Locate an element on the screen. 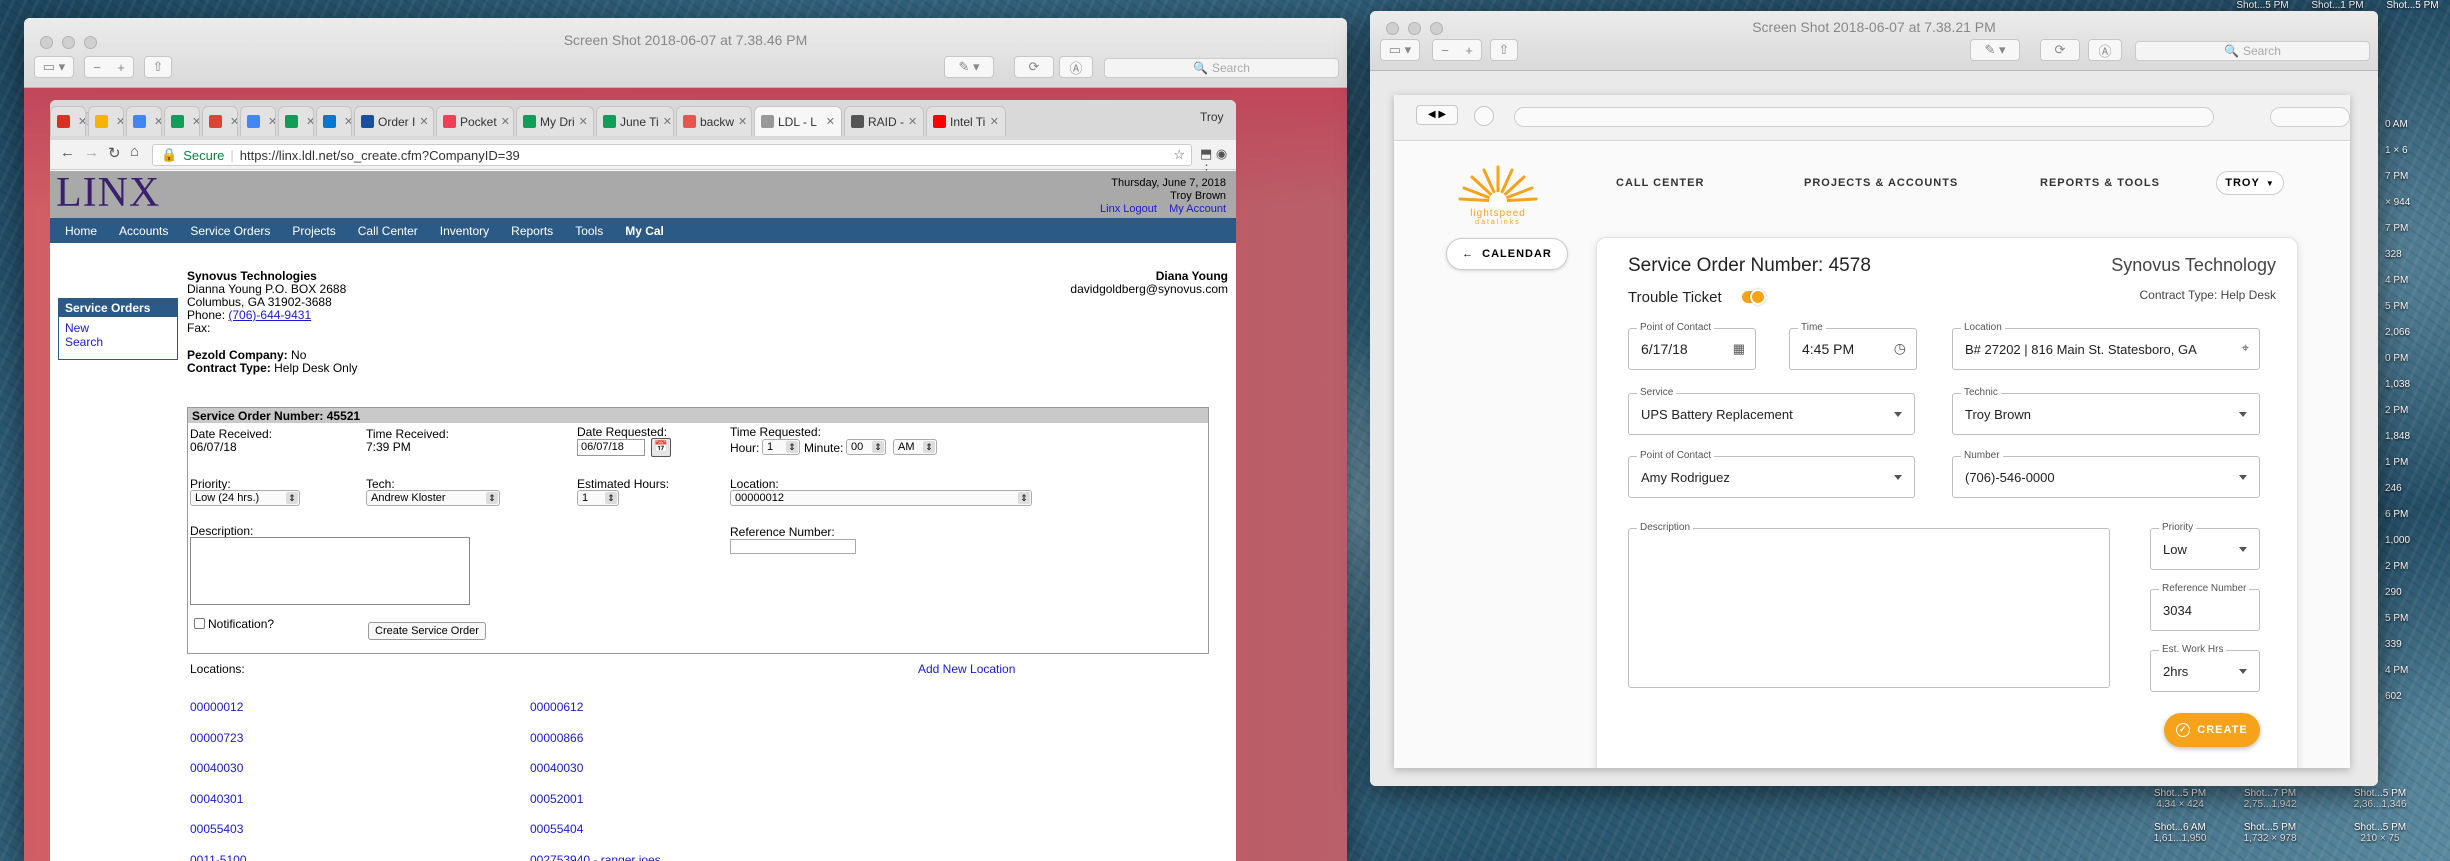  location-select: 00000012 is located at coordinates (881, 498).